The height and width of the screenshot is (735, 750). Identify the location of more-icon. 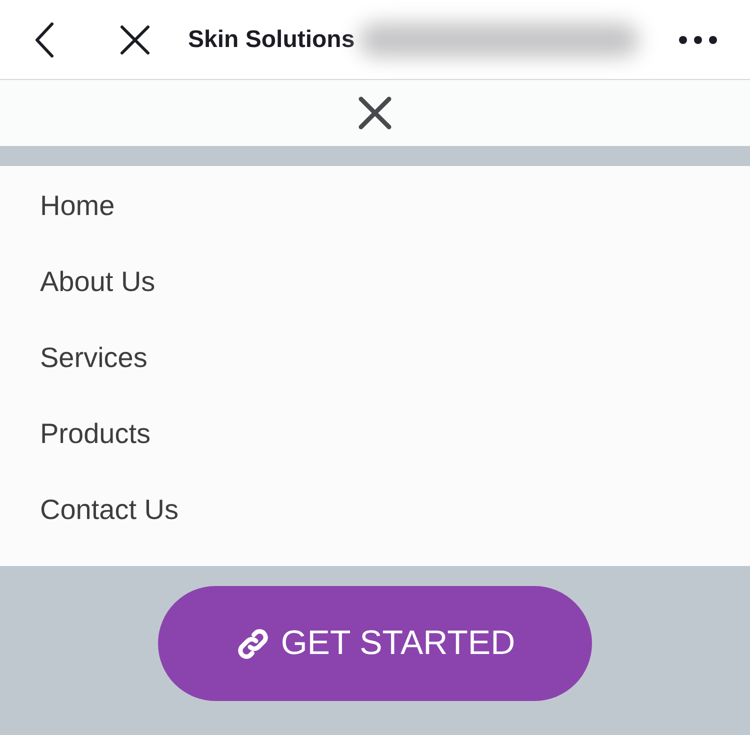
(698, 39).